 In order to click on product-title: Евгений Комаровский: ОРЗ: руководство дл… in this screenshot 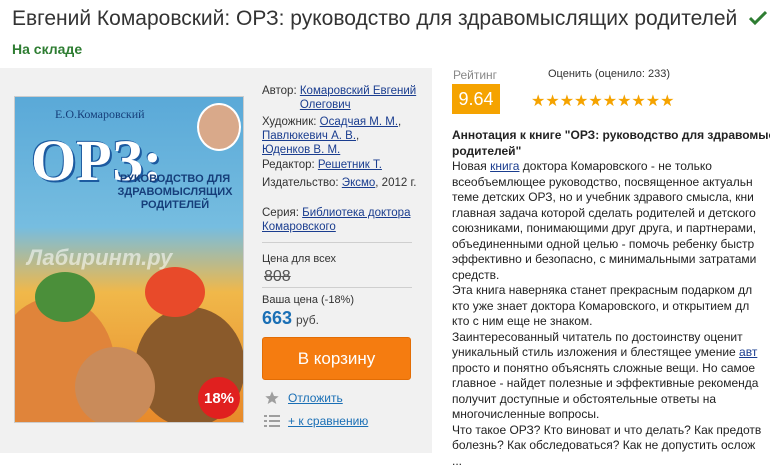, I will do `click(374, 18)`.